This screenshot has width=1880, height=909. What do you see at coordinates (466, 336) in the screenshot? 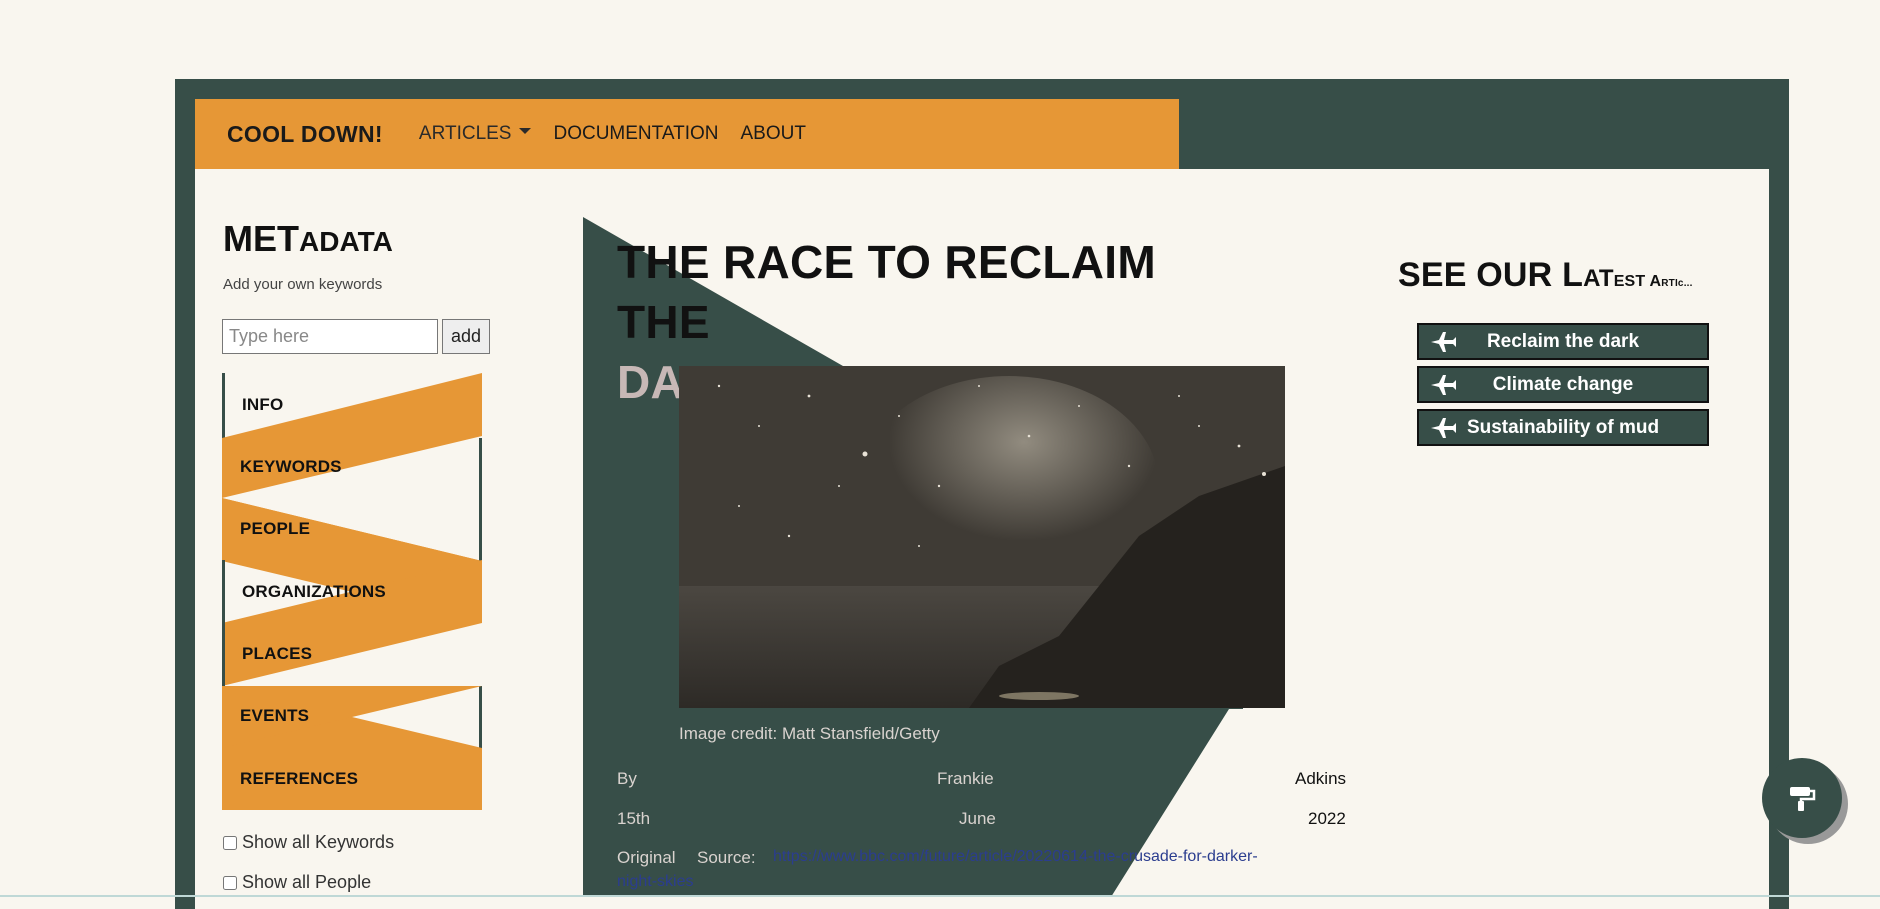
I see `add-keyword-button: add` at bounding box center [466, 336].